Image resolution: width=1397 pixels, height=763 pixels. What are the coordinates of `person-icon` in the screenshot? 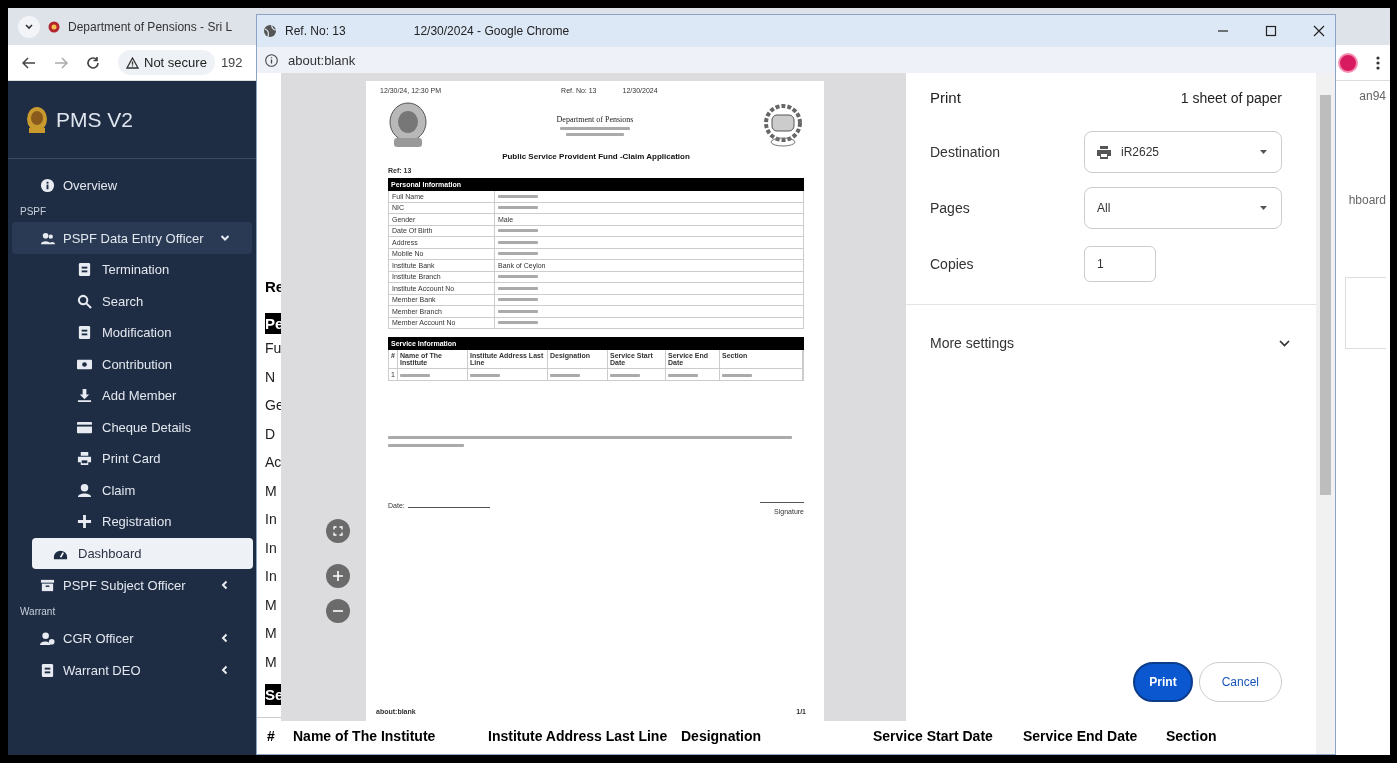 It's located at (84, 490).